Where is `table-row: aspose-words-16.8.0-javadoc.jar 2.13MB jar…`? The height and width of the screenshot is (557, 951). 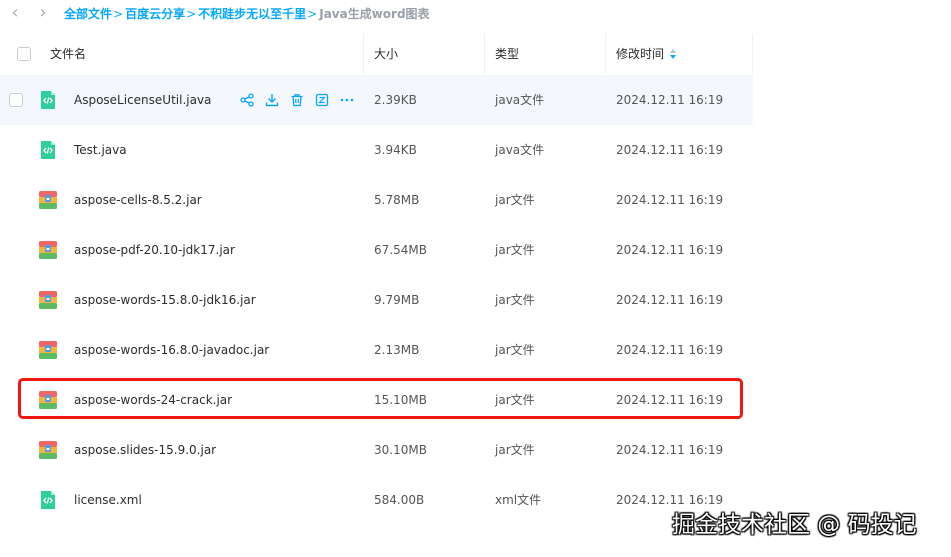
table-row: aspose-words-16.8.0-javadoc.jar 2.13MB jar… is located at coordinates (475, 350).